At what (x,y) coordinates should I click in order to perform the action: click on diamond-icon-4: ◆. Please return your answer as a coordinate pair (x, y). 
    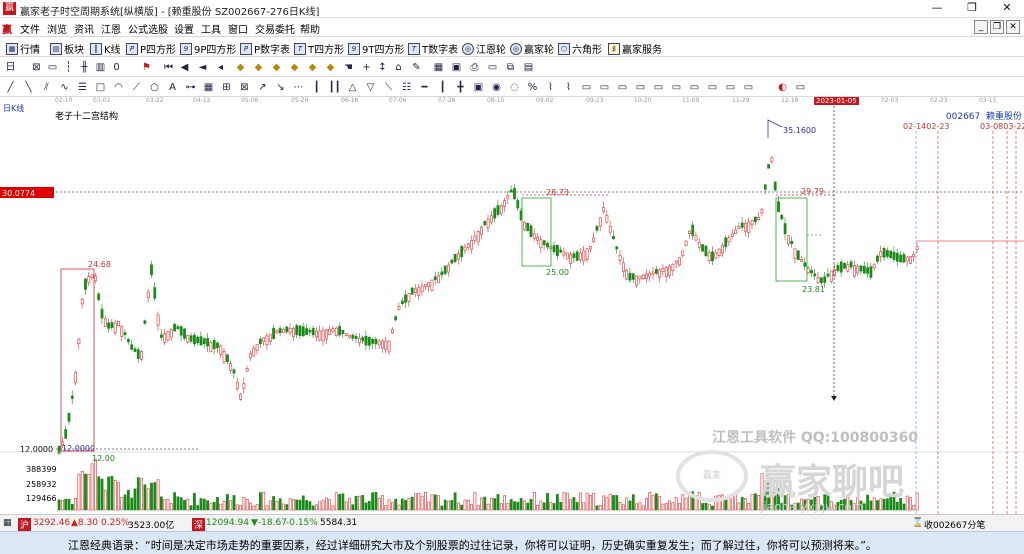
    Looking at the image, I should click on (294, 67).